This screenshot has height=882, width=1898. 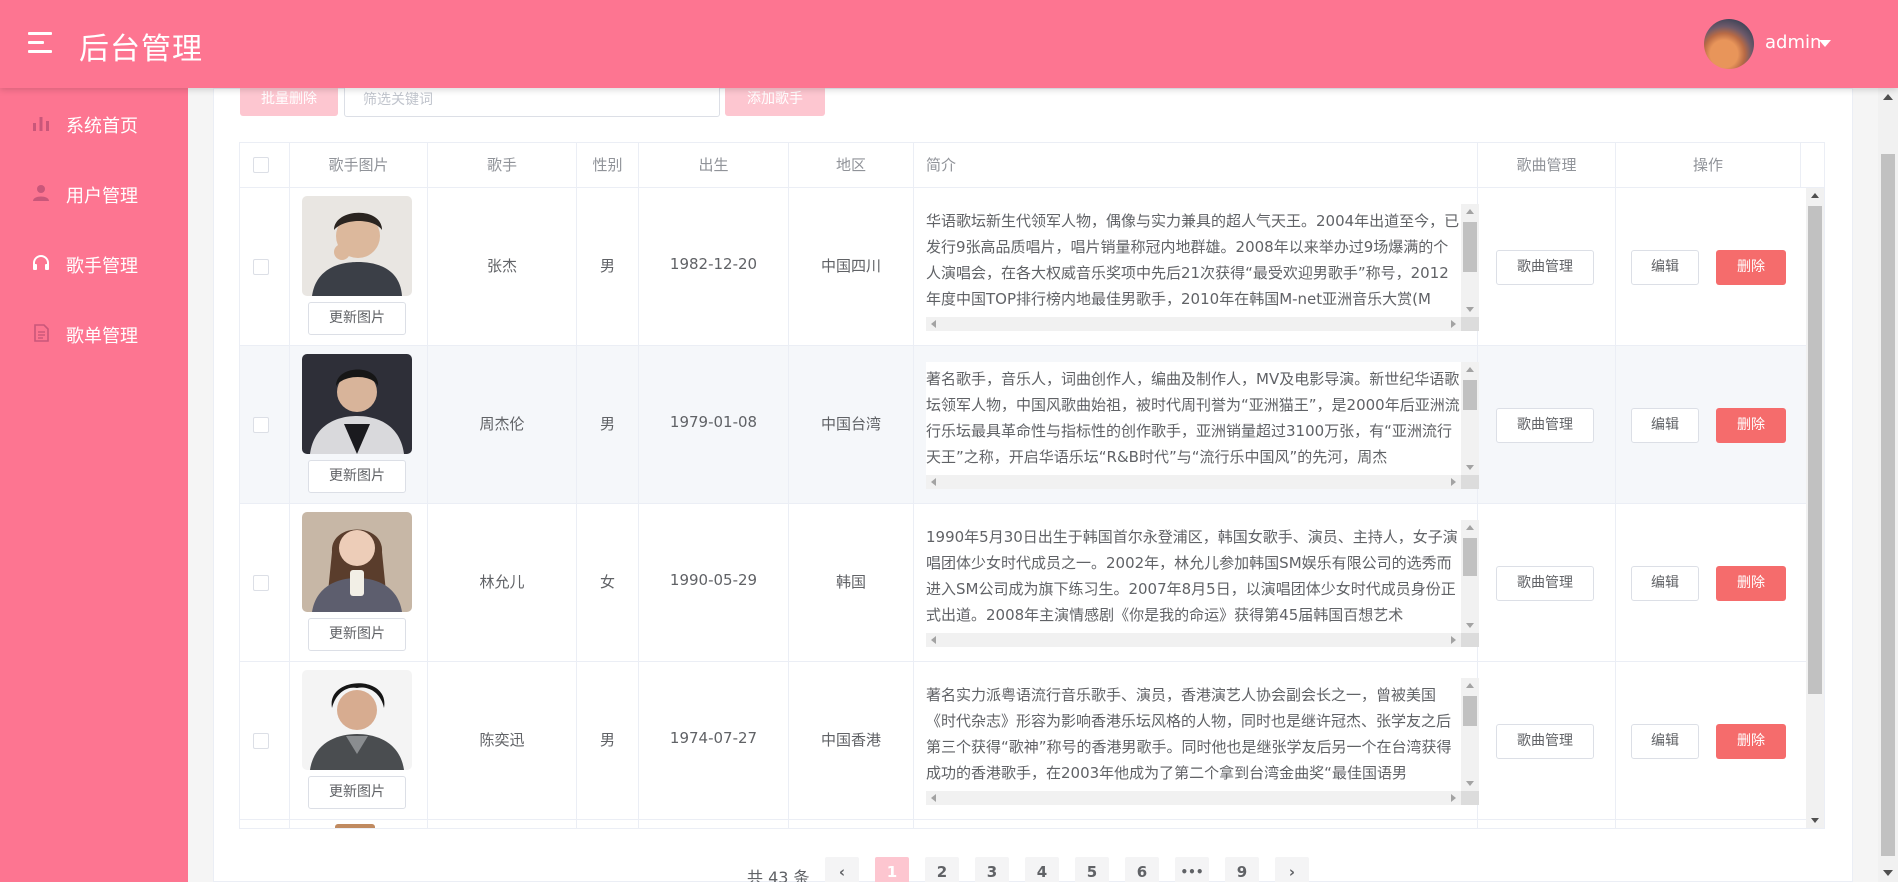 What do you see at coordinates (1547, 165) in the screenshot?
I see `column-header: 歌曲管理` at bounding box center [1547, 165].